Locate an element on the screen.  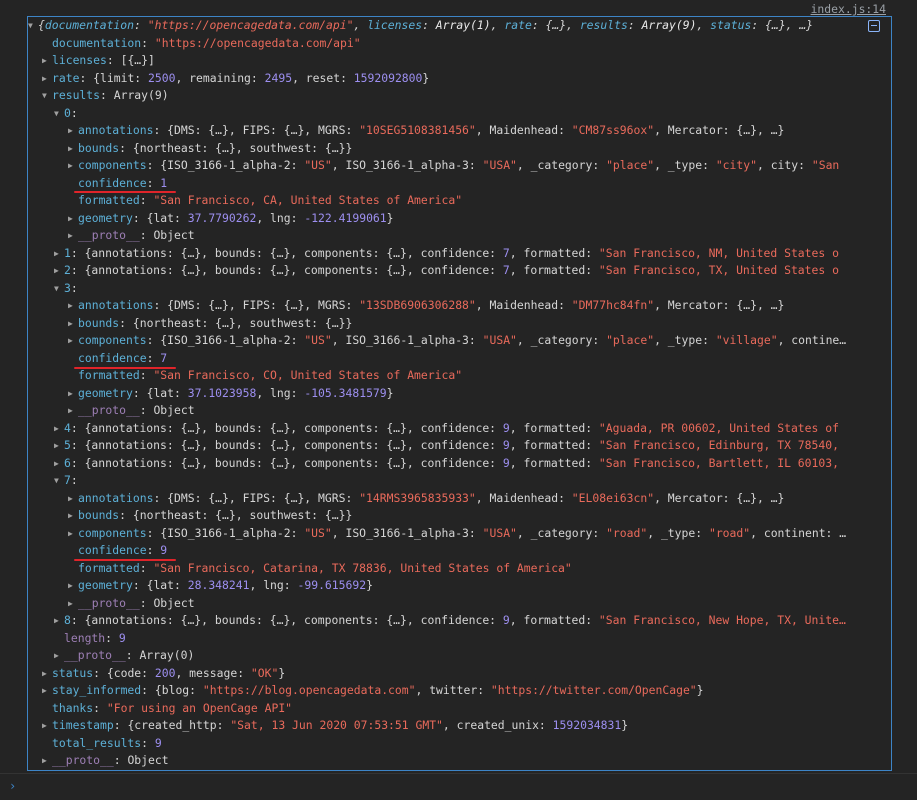
prop-results: ▼ results: Array(9) is located at coordinates (465, 96).